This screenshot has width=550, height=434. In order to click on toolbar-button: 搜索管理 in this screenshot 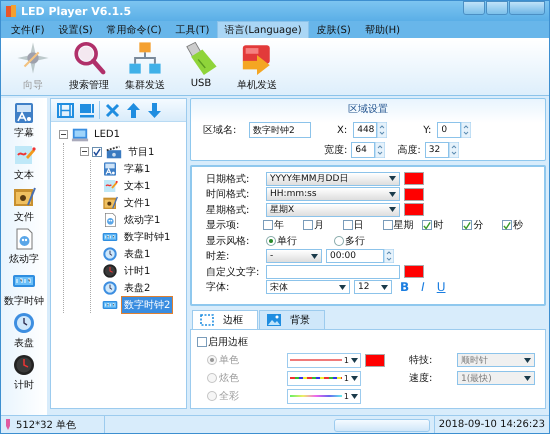, I will do `click(89, 66)`.